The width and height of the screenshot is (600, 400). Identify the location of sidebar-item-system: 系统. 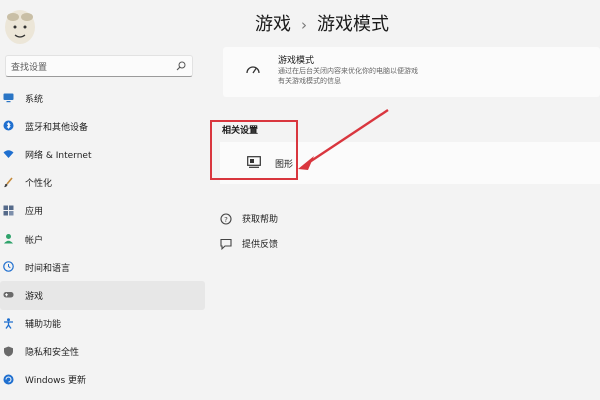
(102, 98).